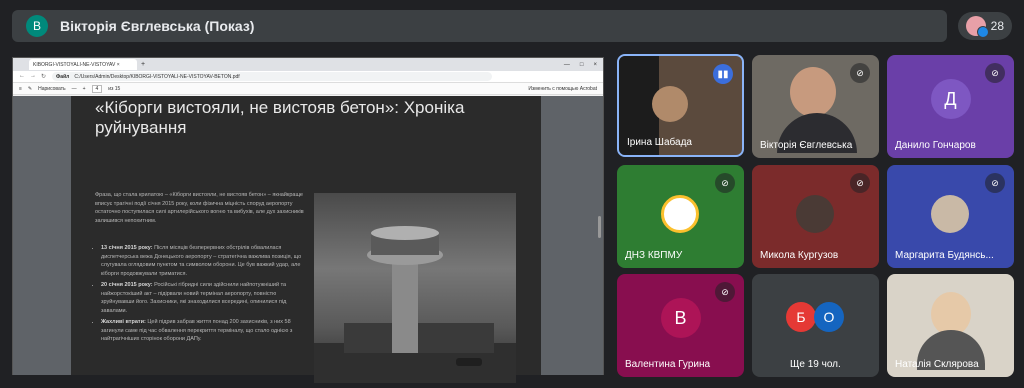 This screenshot has width=1024, height=388. I want to click on nav-buttons: ← → ↻, so click(32, 76).